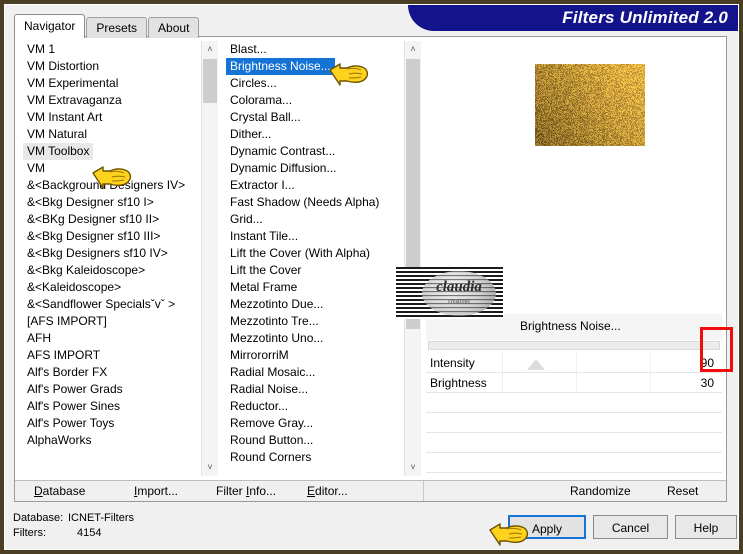 The width and height of the screenshot is (743, 554). What do you see at coordinates (590, 105) in the screenshot?
I see `effect-preview-image` at bounding box center [590, 105].